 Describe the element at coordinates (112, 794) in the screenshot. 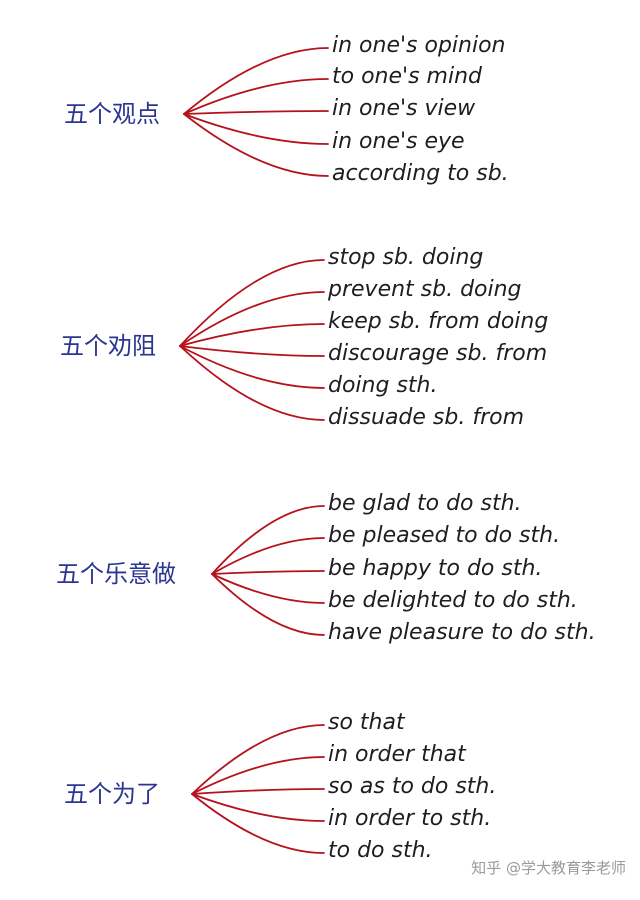

I see `group-label-purpose: 五个为了` at that location.